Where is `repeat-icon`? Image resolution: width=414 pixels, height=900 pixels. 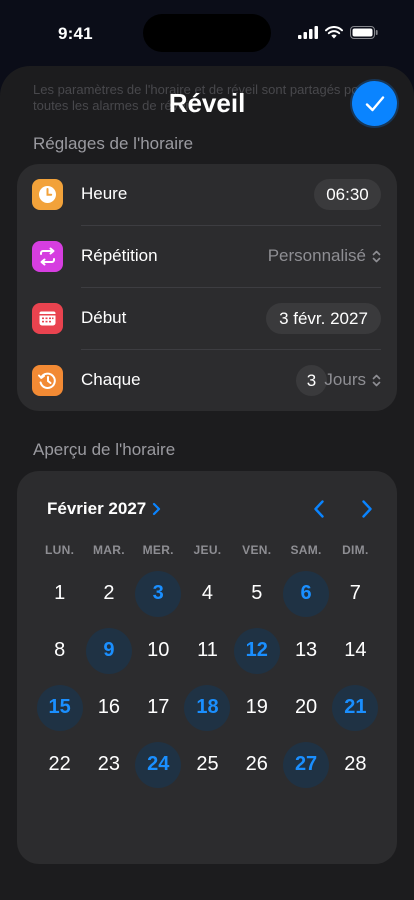 repeat-icon is located at coordinates (47, 256).